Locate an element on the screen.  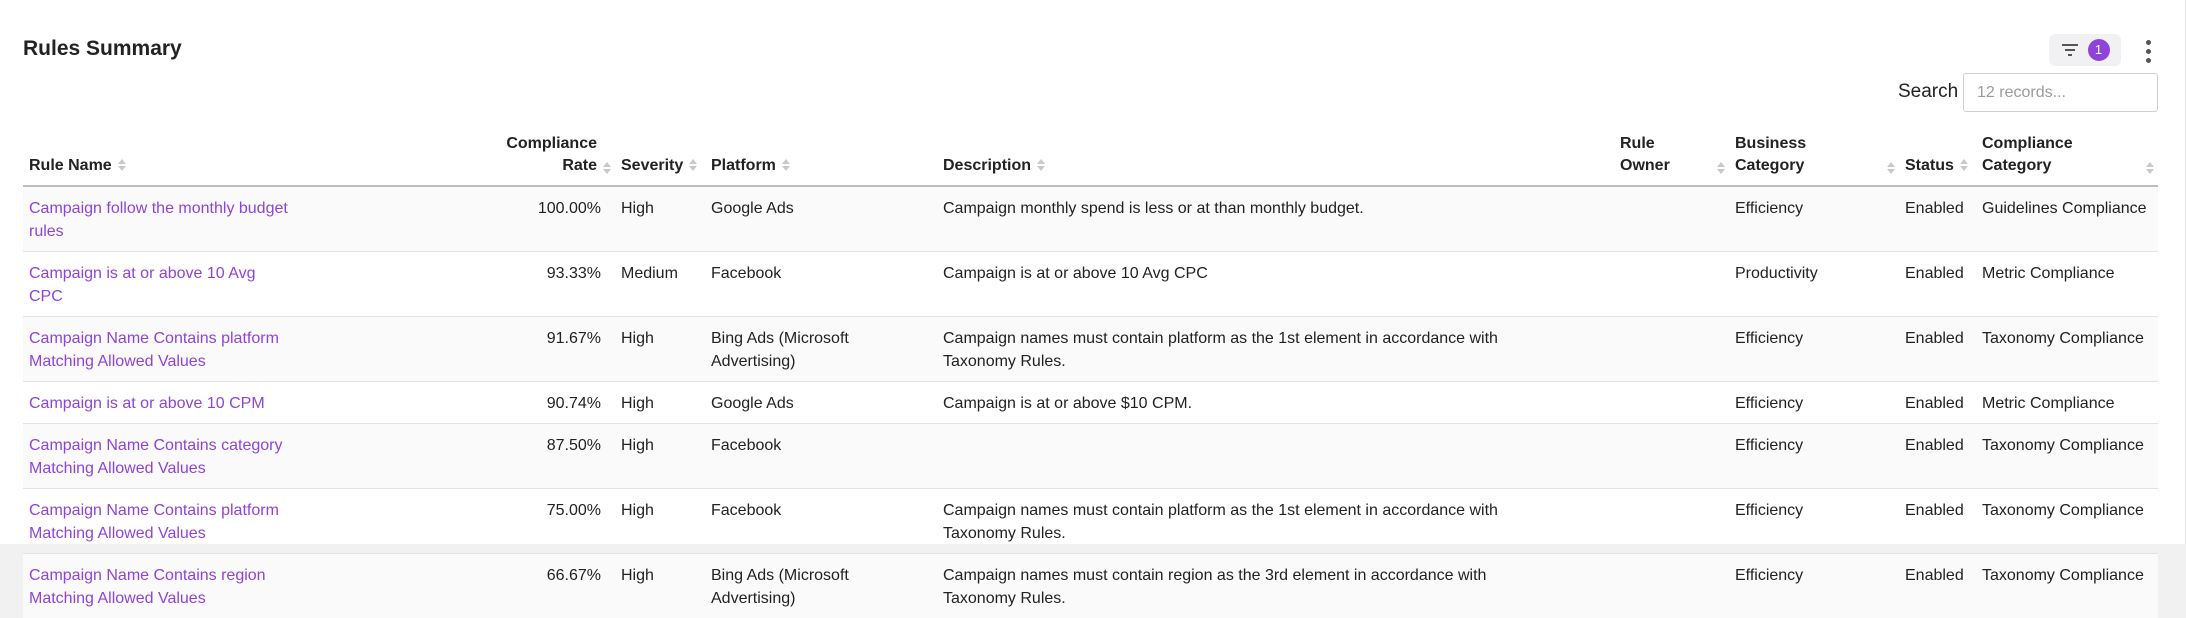
compliance-rate-cell: 66.67% is located at coordinates (552, 586).